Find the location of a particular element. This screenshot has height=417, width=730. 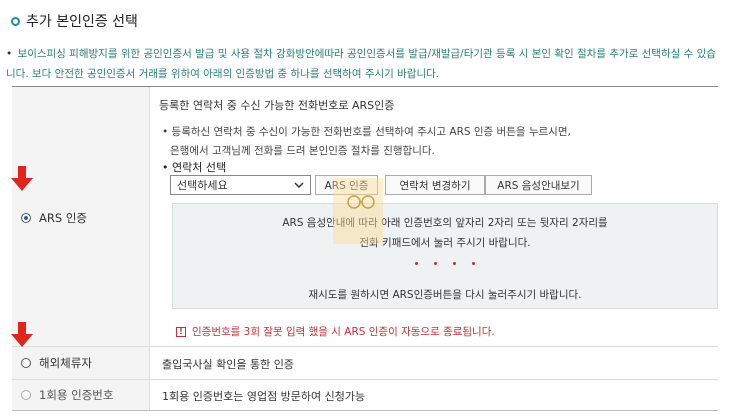

overseas-radio is located at coordinates (26, 363).